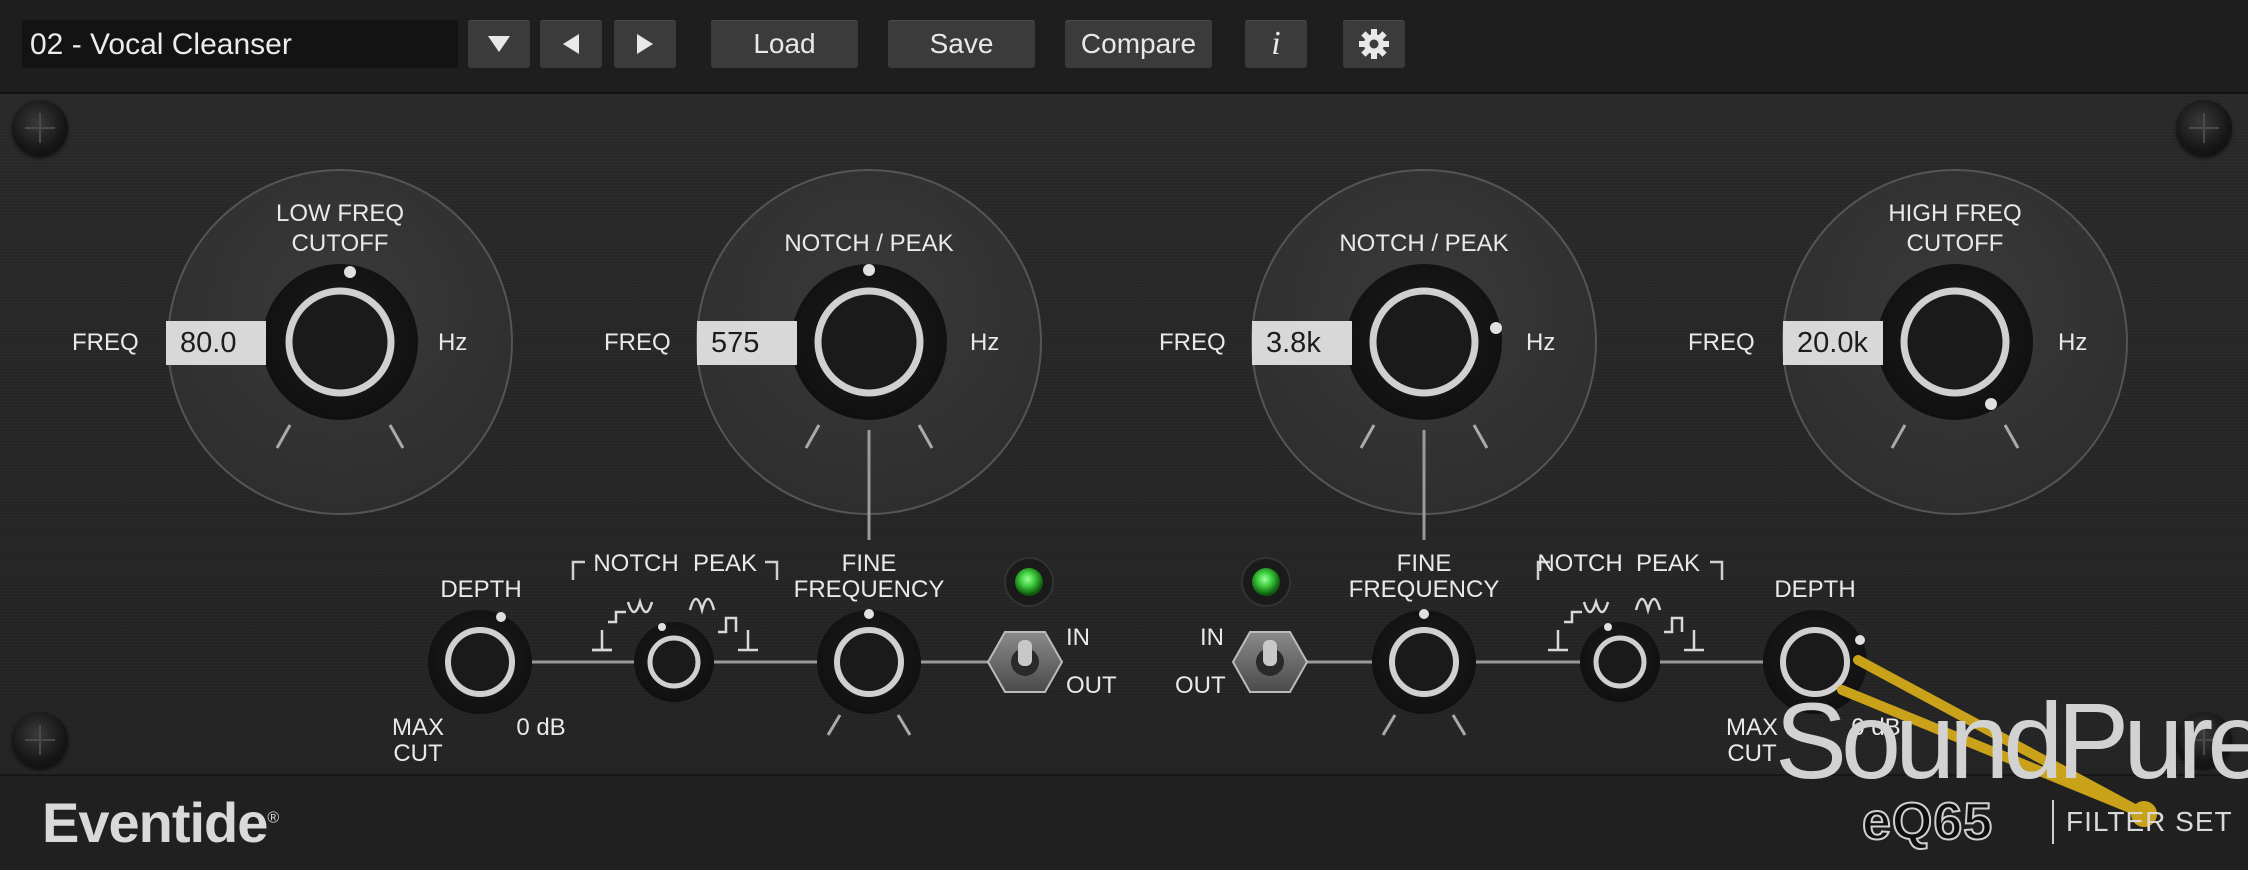  I want to click on notch2-freq-knob, so click(1424, 342).